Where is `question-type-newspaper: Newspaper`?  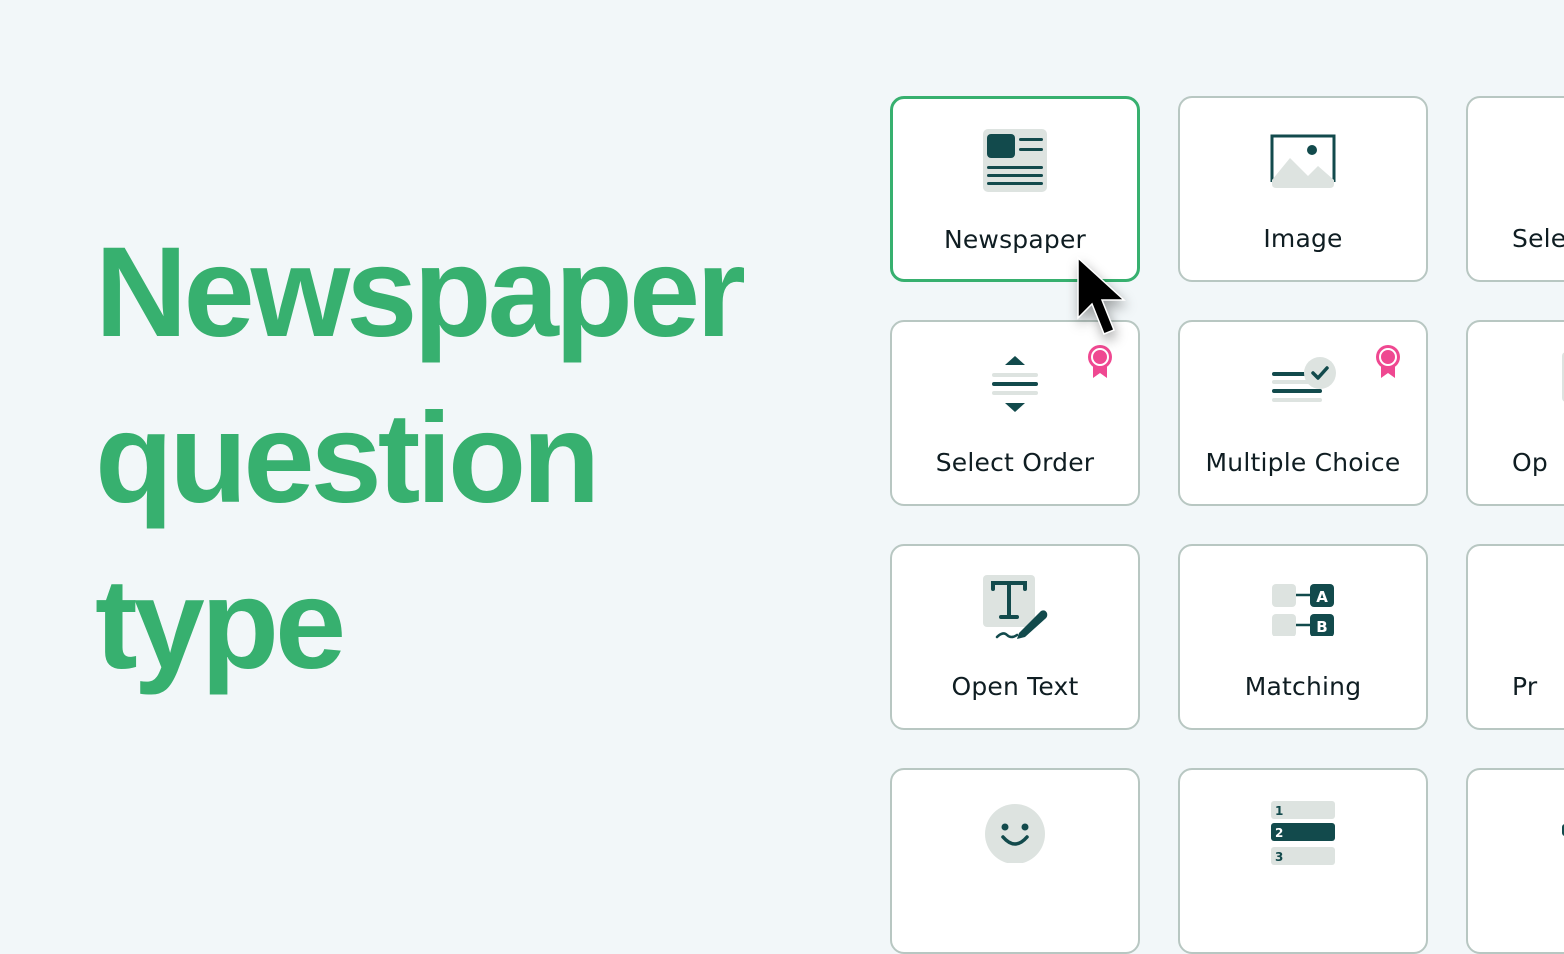 question-type-newspaper: Newspaper is located at coordinates (1015, 189).